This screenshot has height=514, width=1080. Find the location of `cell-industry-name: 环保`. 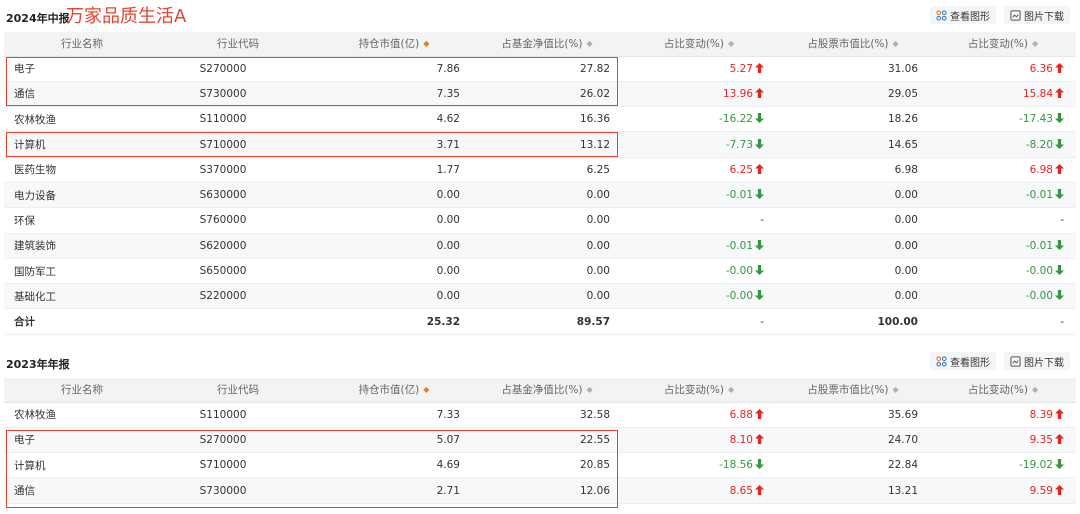

cell-industry-name: 环保 is located at coordinates (82, 220).